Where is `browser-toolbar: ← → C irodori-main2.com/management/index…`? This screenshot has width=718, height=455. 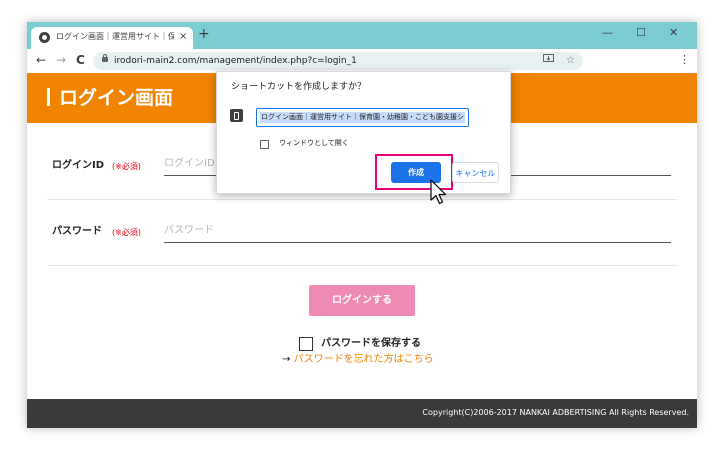
browser-toolbar: ← → C irodori-main2.com/management/index… is located at coordinates (362, 61).